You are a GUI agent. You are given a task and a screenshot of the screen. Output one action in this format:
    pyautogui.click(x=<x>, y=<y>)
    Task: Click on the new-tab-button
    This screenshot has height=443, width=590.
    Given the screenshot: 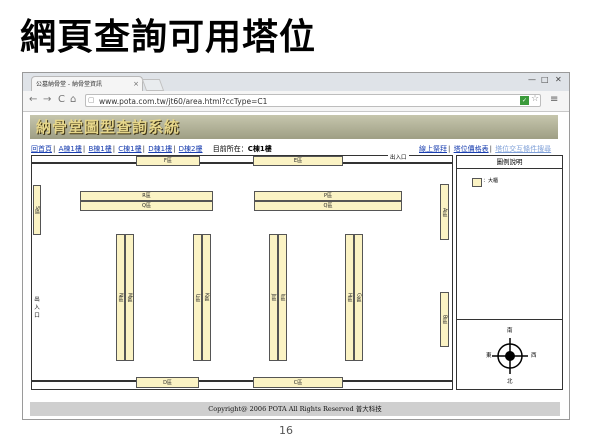 What is the action you would take?
    pyautogui.click(x=153, y=85)
    